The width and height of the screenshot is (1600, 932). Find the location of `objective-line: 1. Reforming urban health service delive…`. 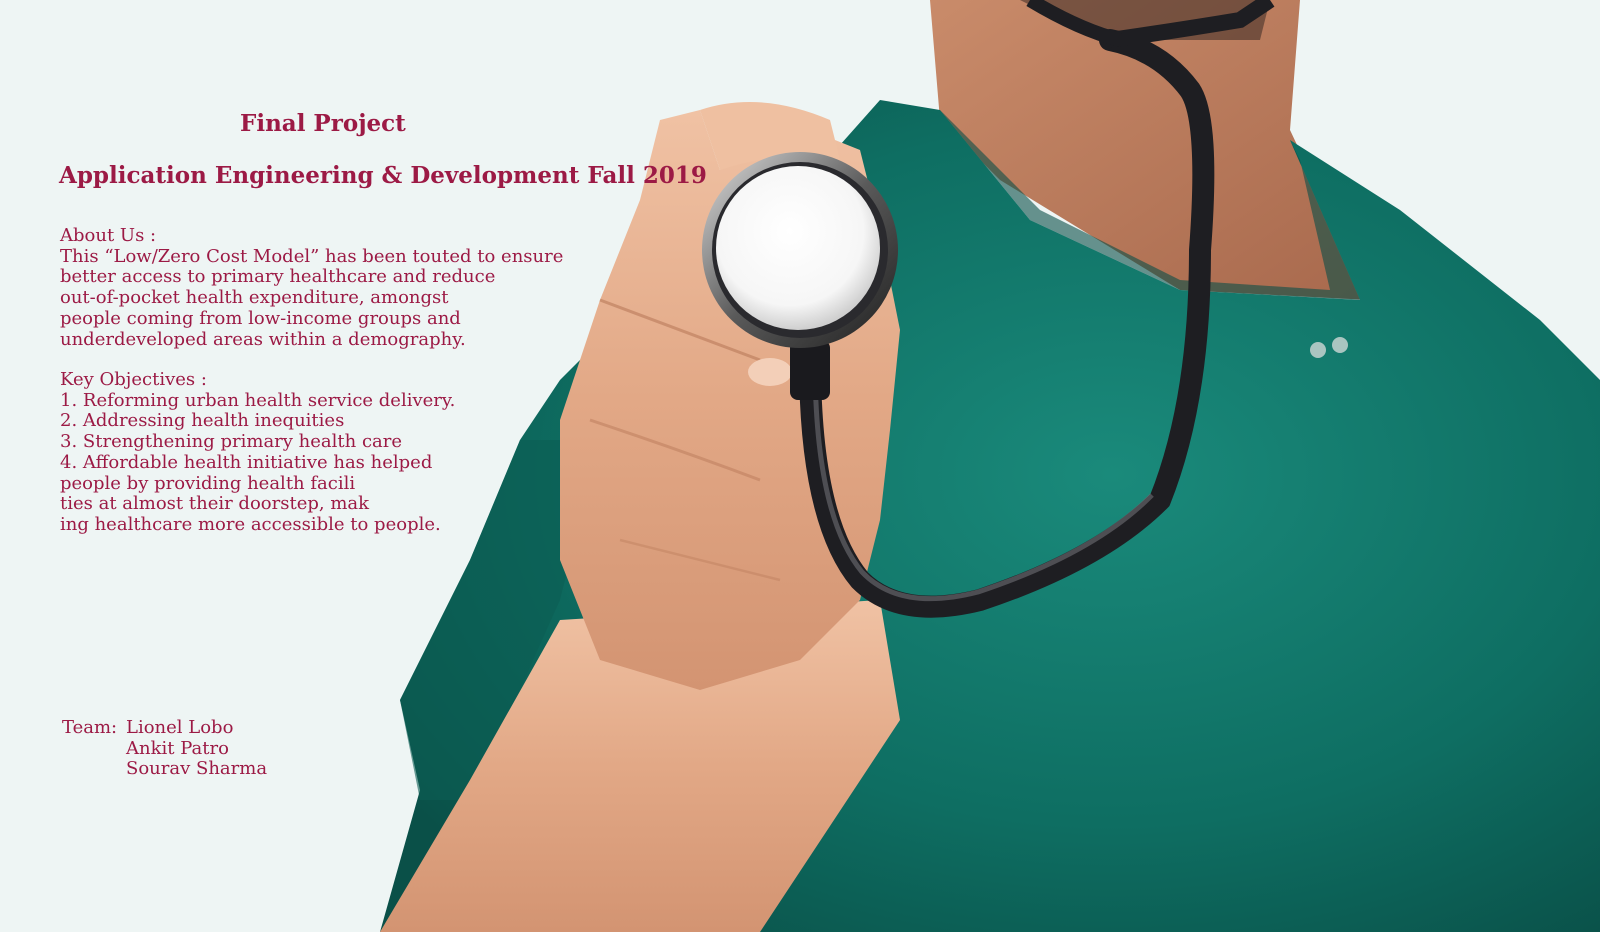

objective-line: 1. Reforming urban health service delive… is located at coordinates (258, 400).